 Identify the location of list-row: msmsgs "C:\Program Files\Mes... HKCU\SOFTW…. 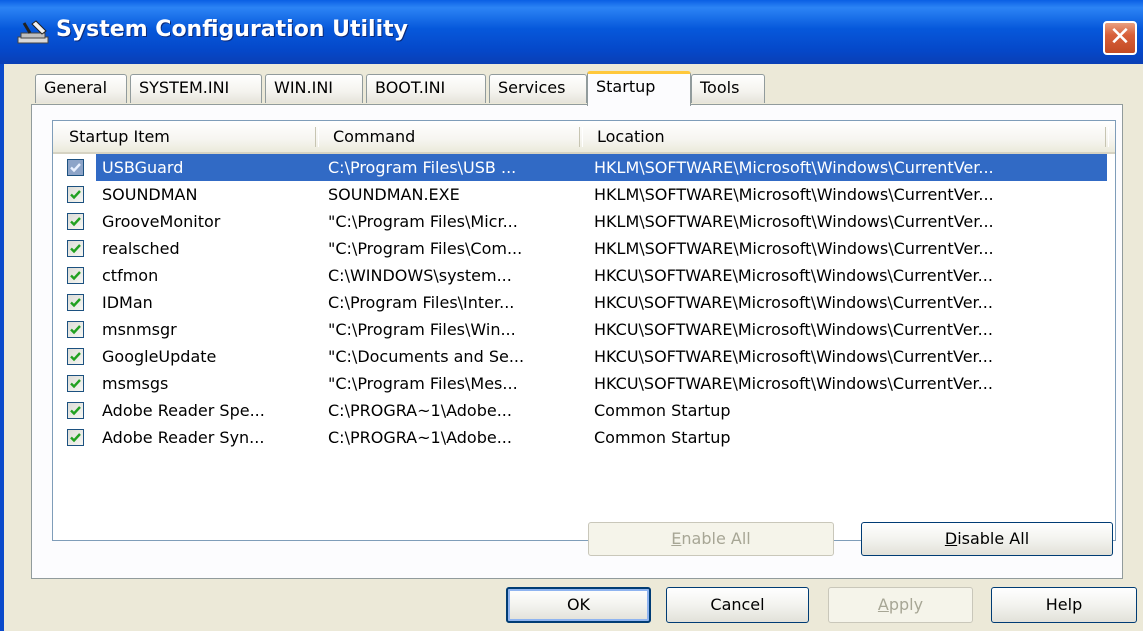
(584, 383).